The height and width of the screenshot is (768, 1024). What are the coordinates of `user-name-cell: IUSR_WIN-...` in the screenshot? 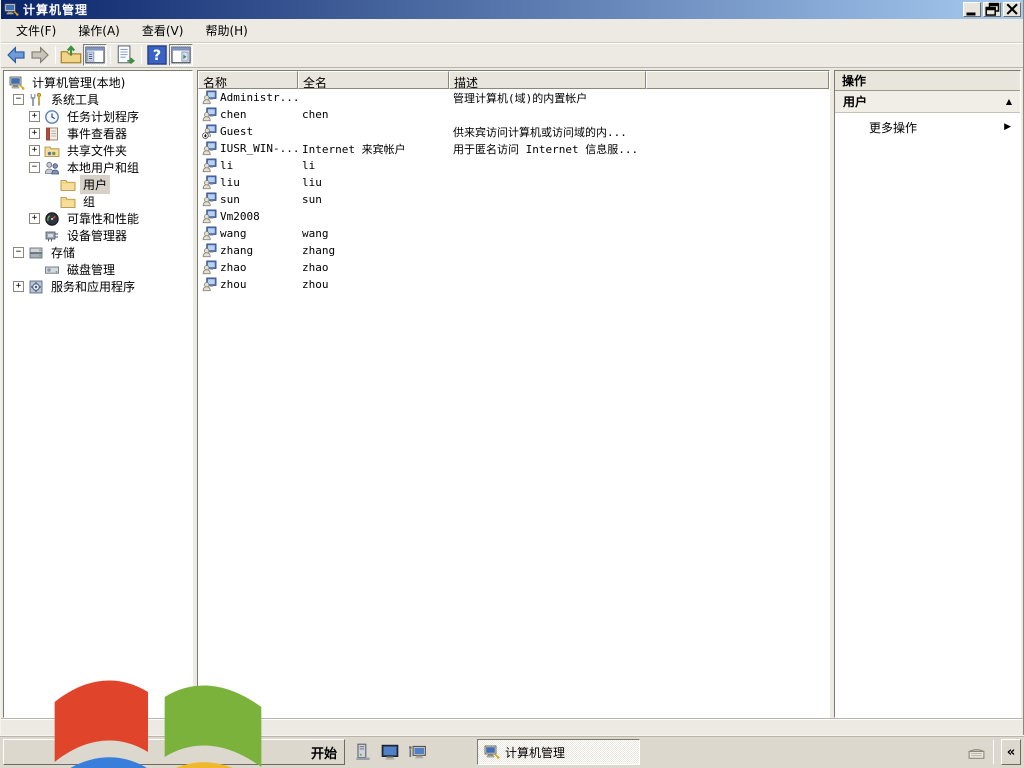 It's located at (248, 148).